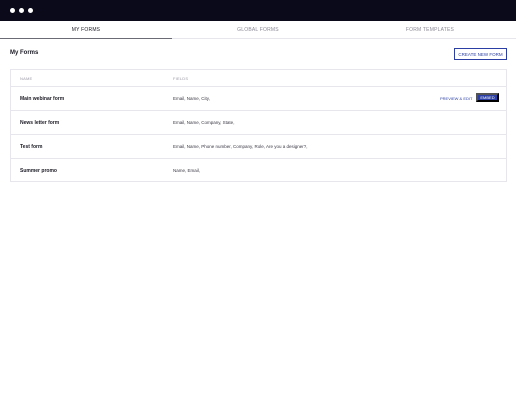  Describe the element at coordinates (258, 10) in the screenshot. I see `window-titlebar` at that location.